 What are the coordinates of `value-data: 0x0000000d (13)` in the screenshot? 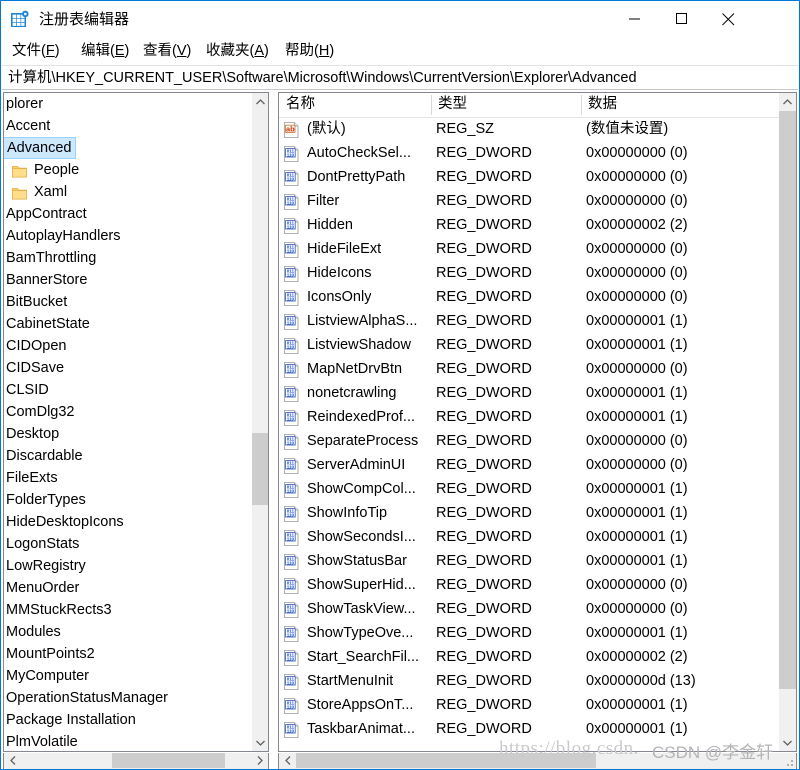 It's located at (641, 681).